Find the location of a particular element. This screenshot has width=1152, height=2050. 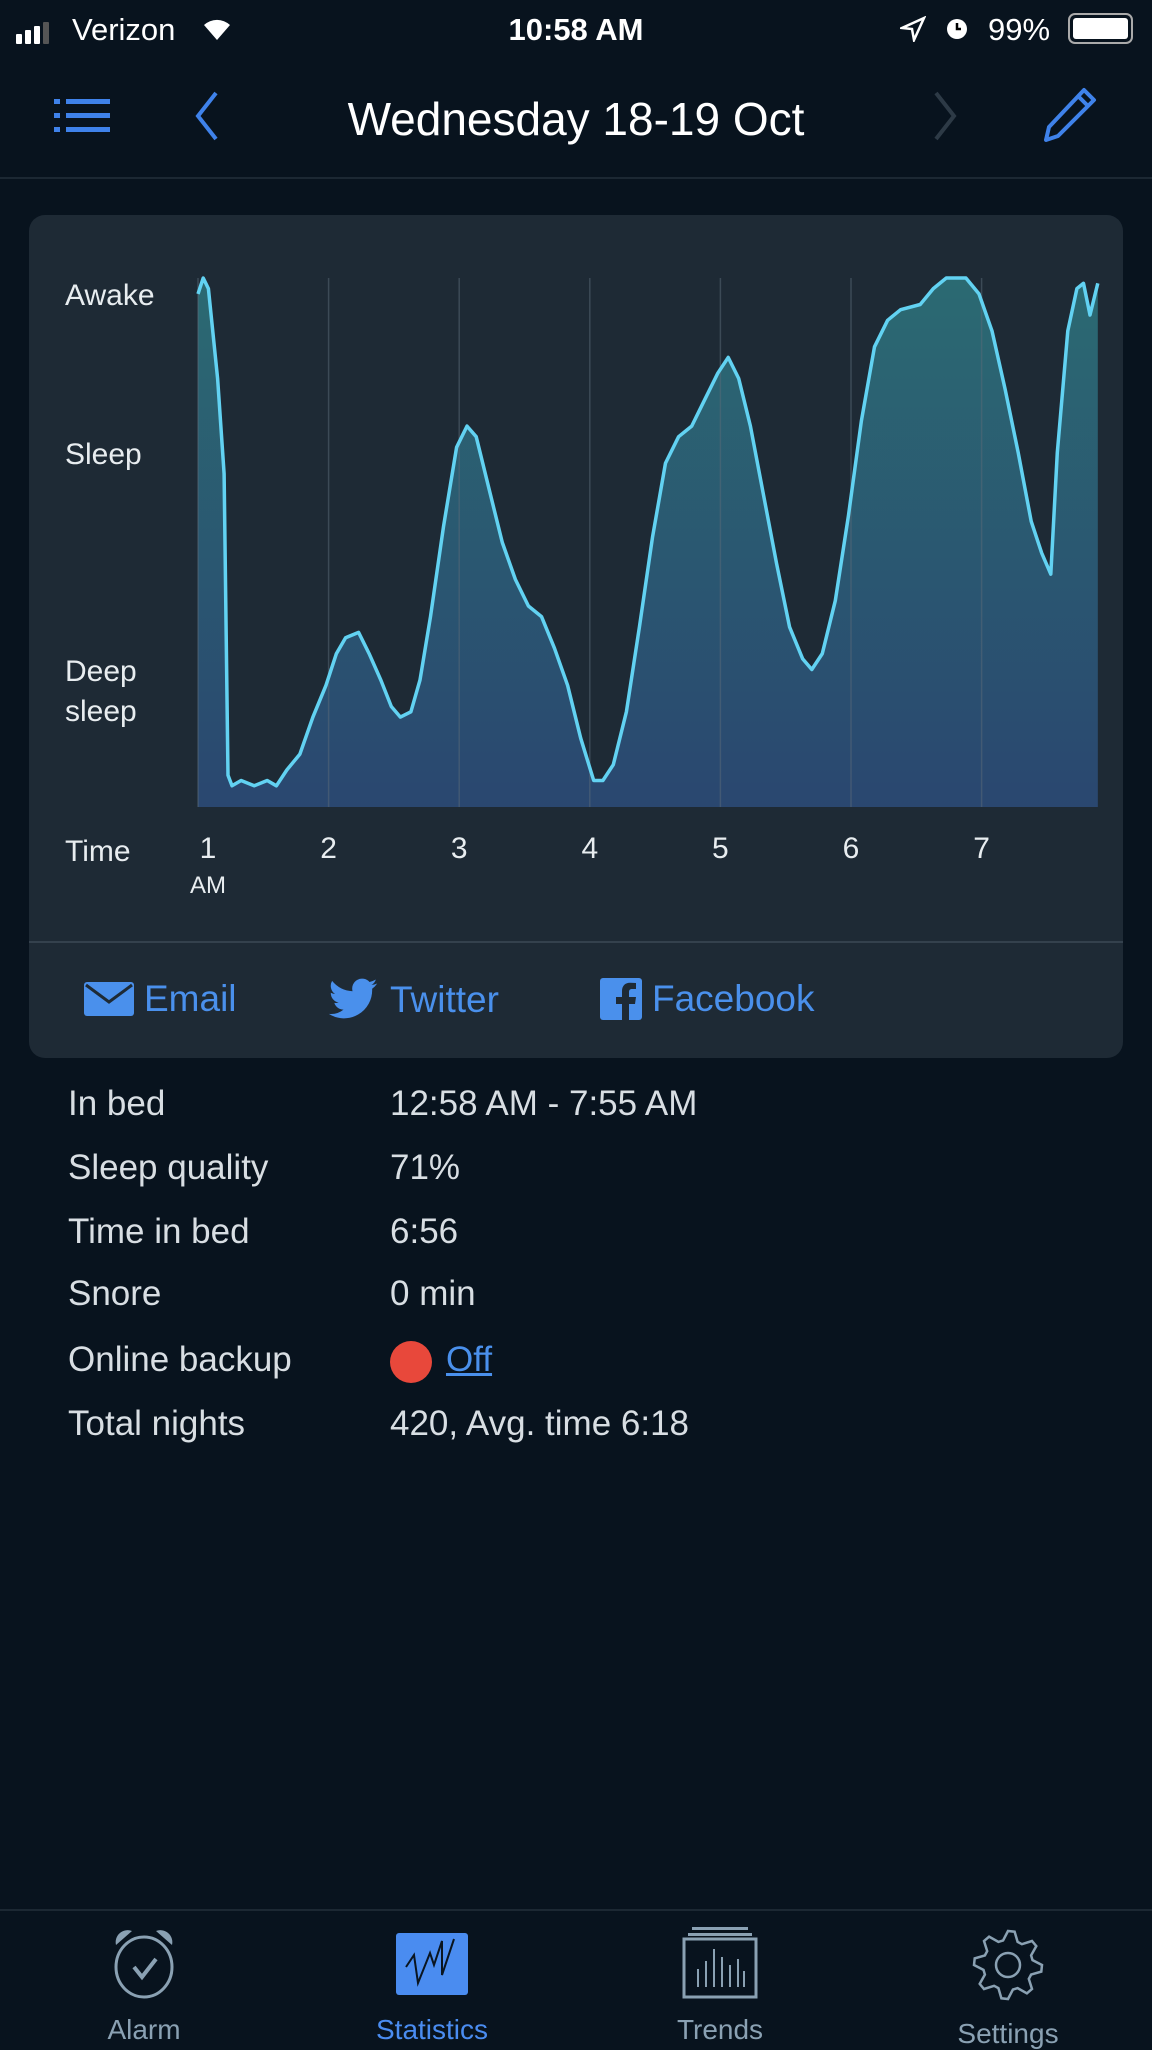

card-divider is located at coordinates (576, 942).